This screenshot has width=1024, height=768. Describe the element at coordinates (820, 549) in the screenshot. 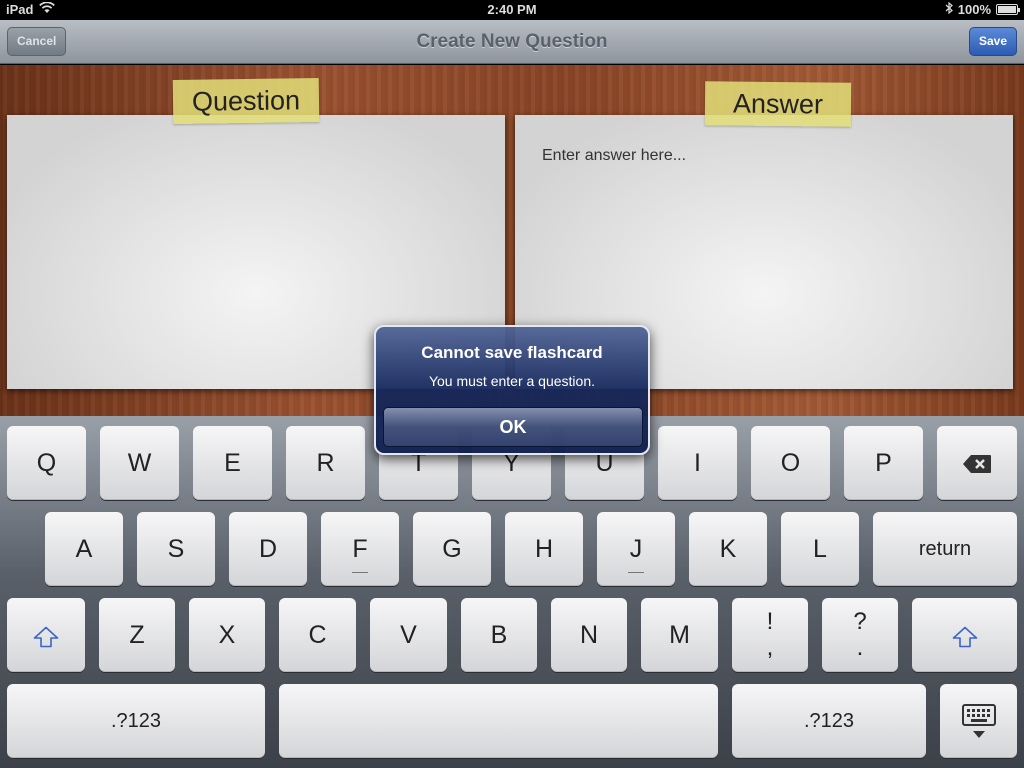

I see `key-l: L` at that location.